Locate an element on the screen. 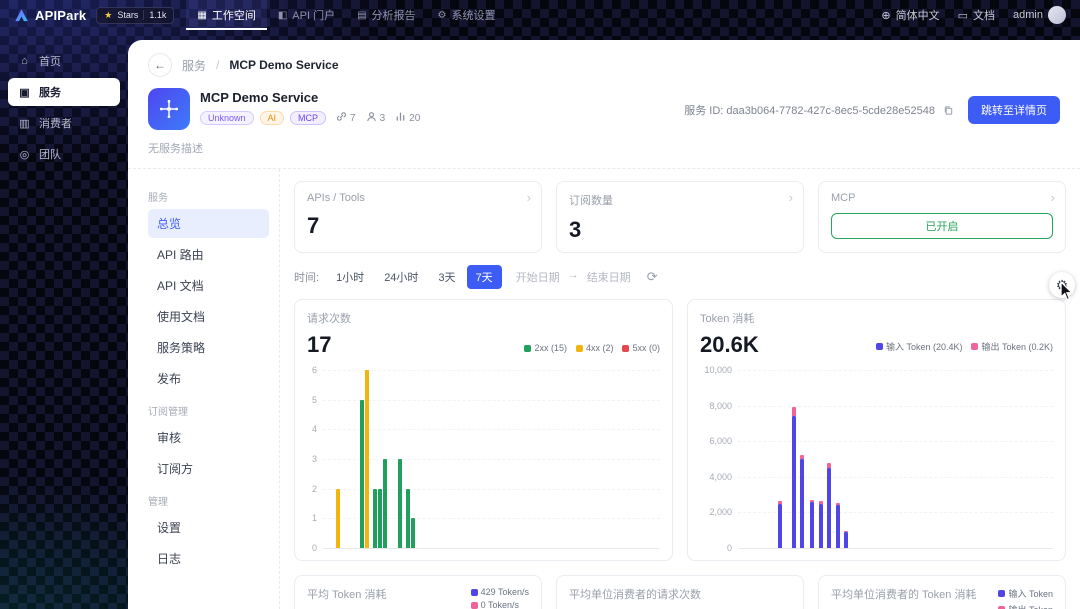 The image size is (1080, 609). settings-gear-float: ⚙ is located at coordinates (1062, 285).